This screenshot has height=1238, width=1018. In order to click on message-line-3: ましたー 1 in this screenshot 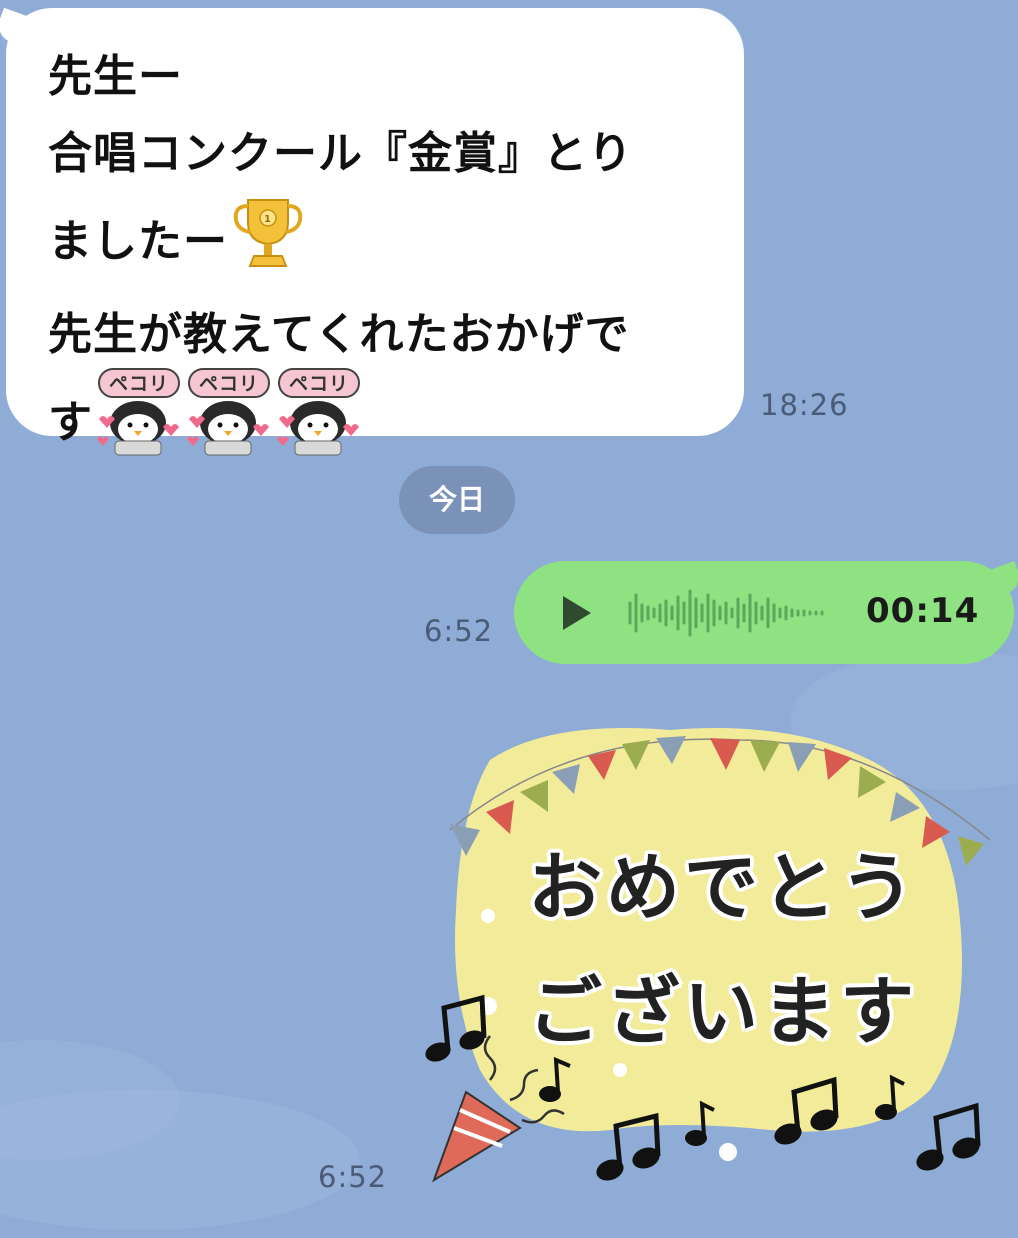, I will do `click(376, 244)`.